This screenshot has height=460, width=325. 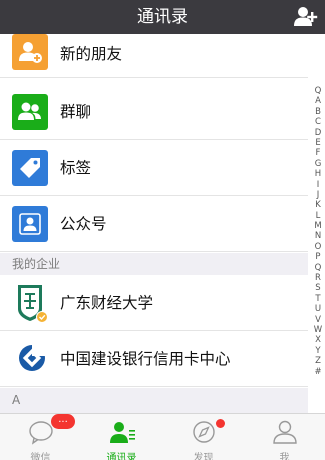 What do you see at coordinates (318, 351) in the screenshot?
I see `index-letter: Y` at bounding box center [318, 351].